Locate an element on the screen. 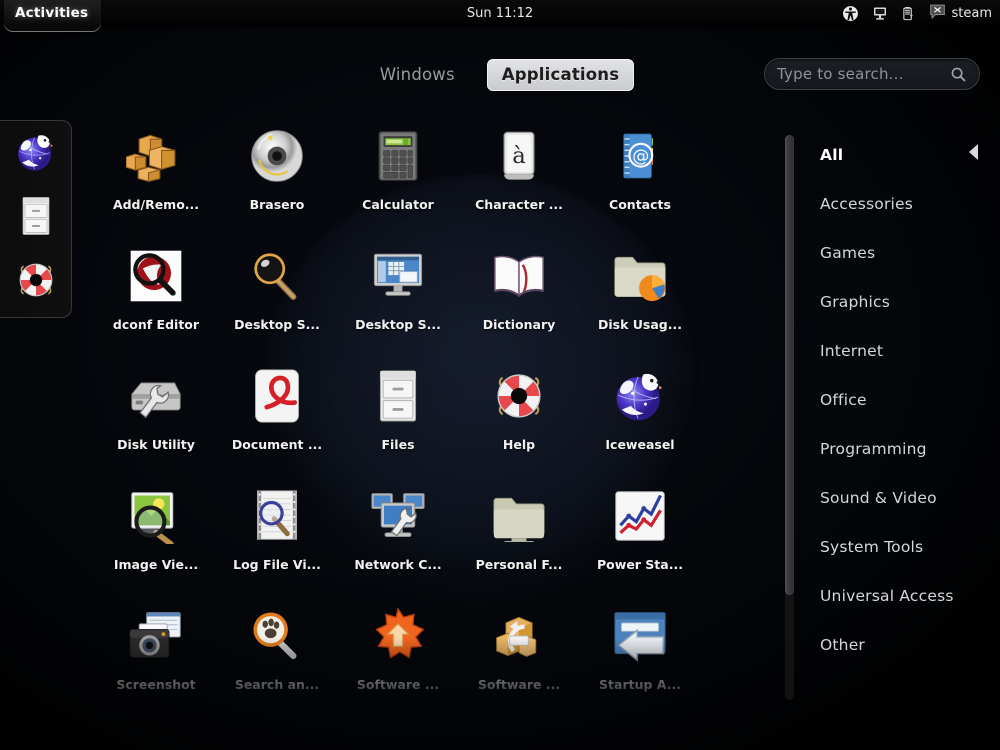 This screenshot has width=1000, height=750. accessibility-icon is located at coordinates (850, 13).